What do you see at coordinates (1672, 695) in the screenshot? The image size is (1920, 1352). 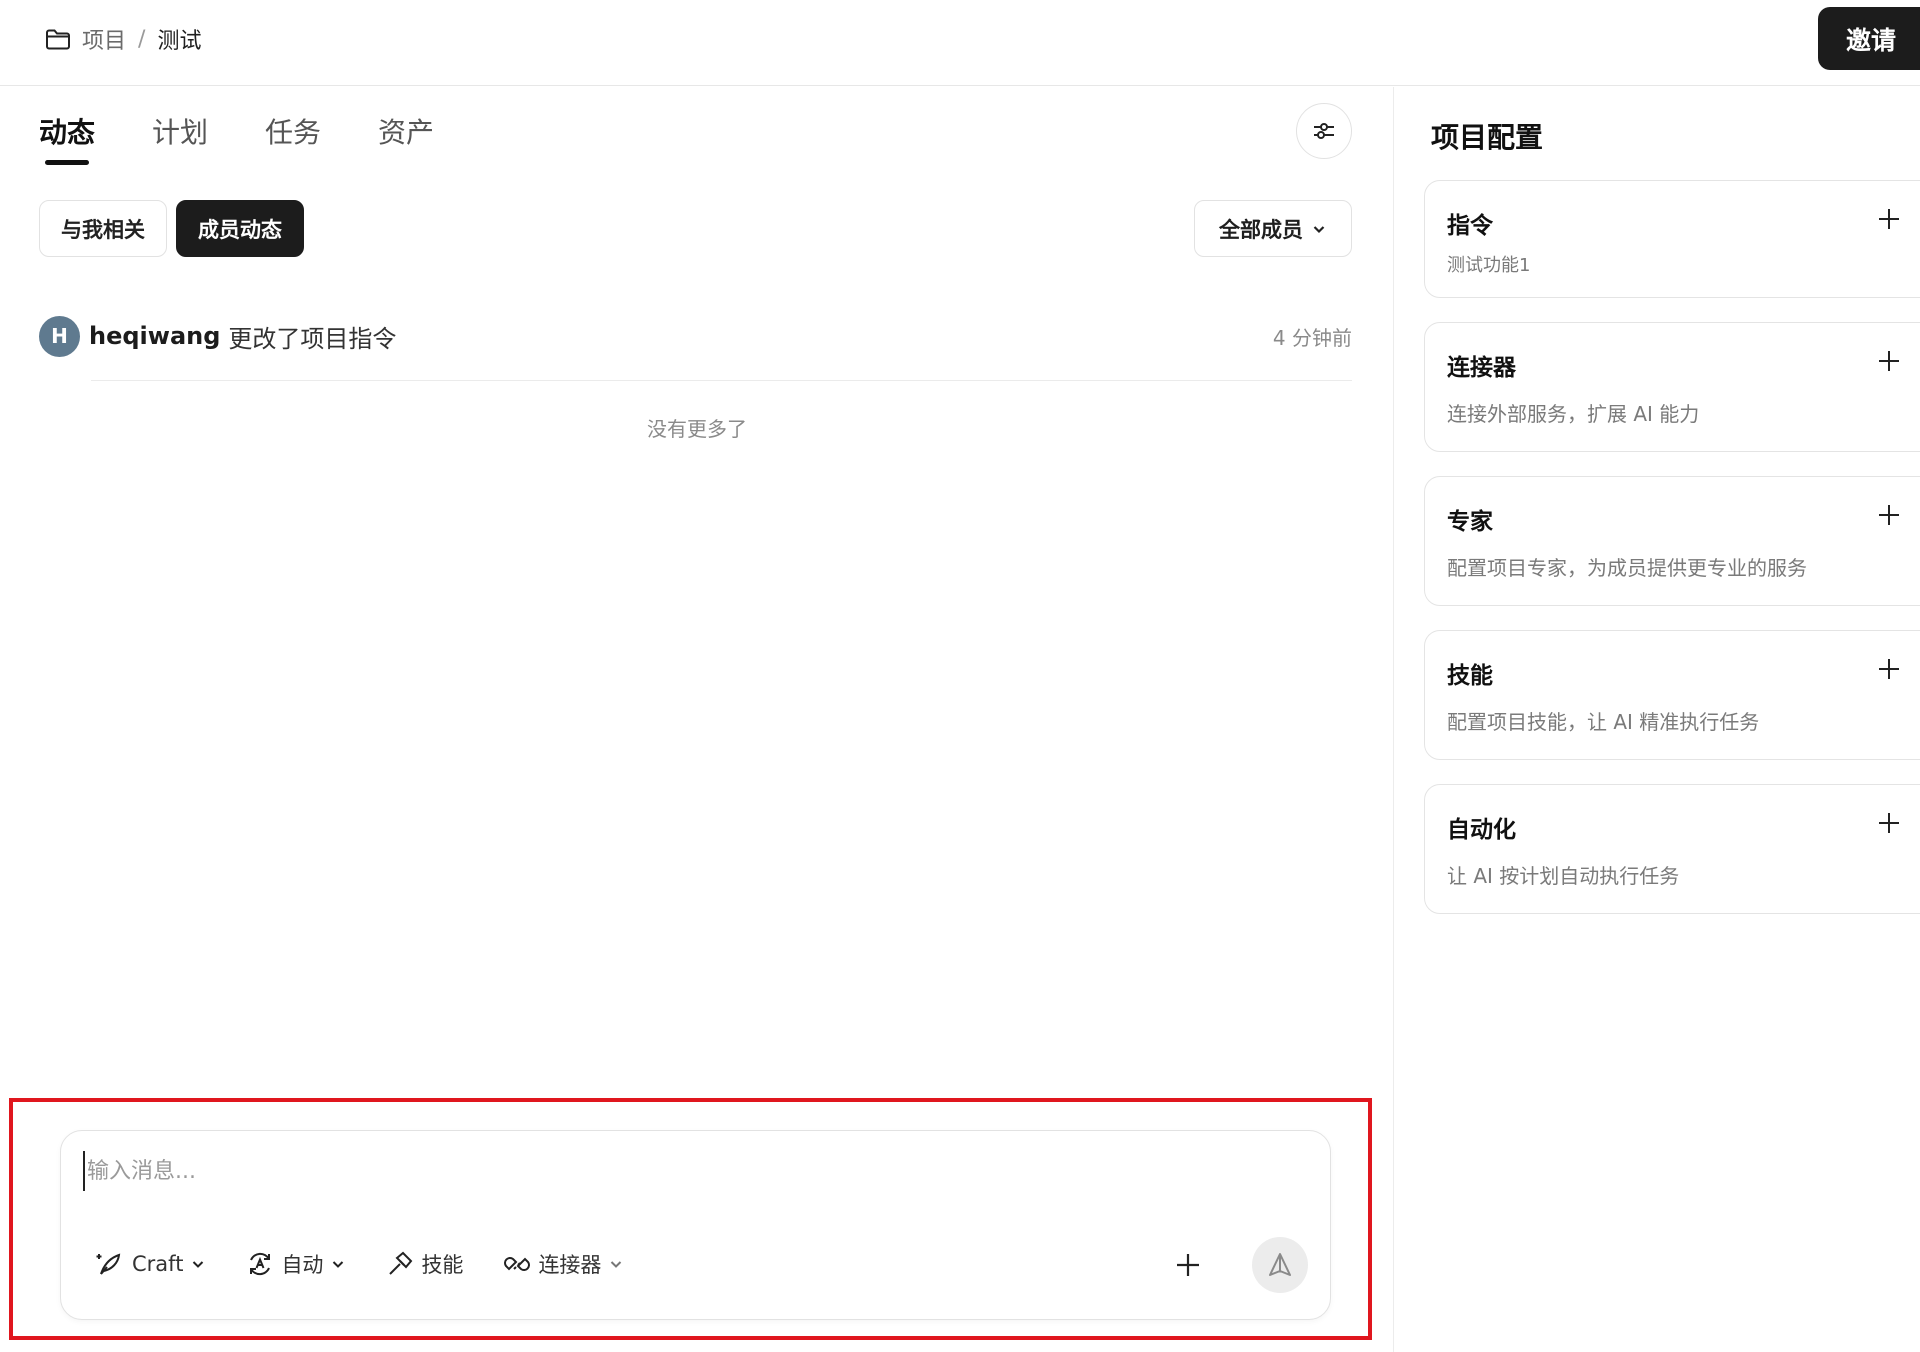 I see `config-card-skills: 技能 配置项目技能，让 AI 精准执行任务` at bounding box center [1672, 695].